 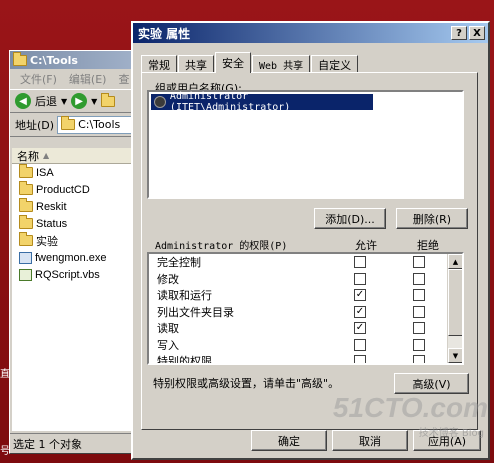 I want to click on list-item: RQScript.vbs, so click(x=71, y=274).